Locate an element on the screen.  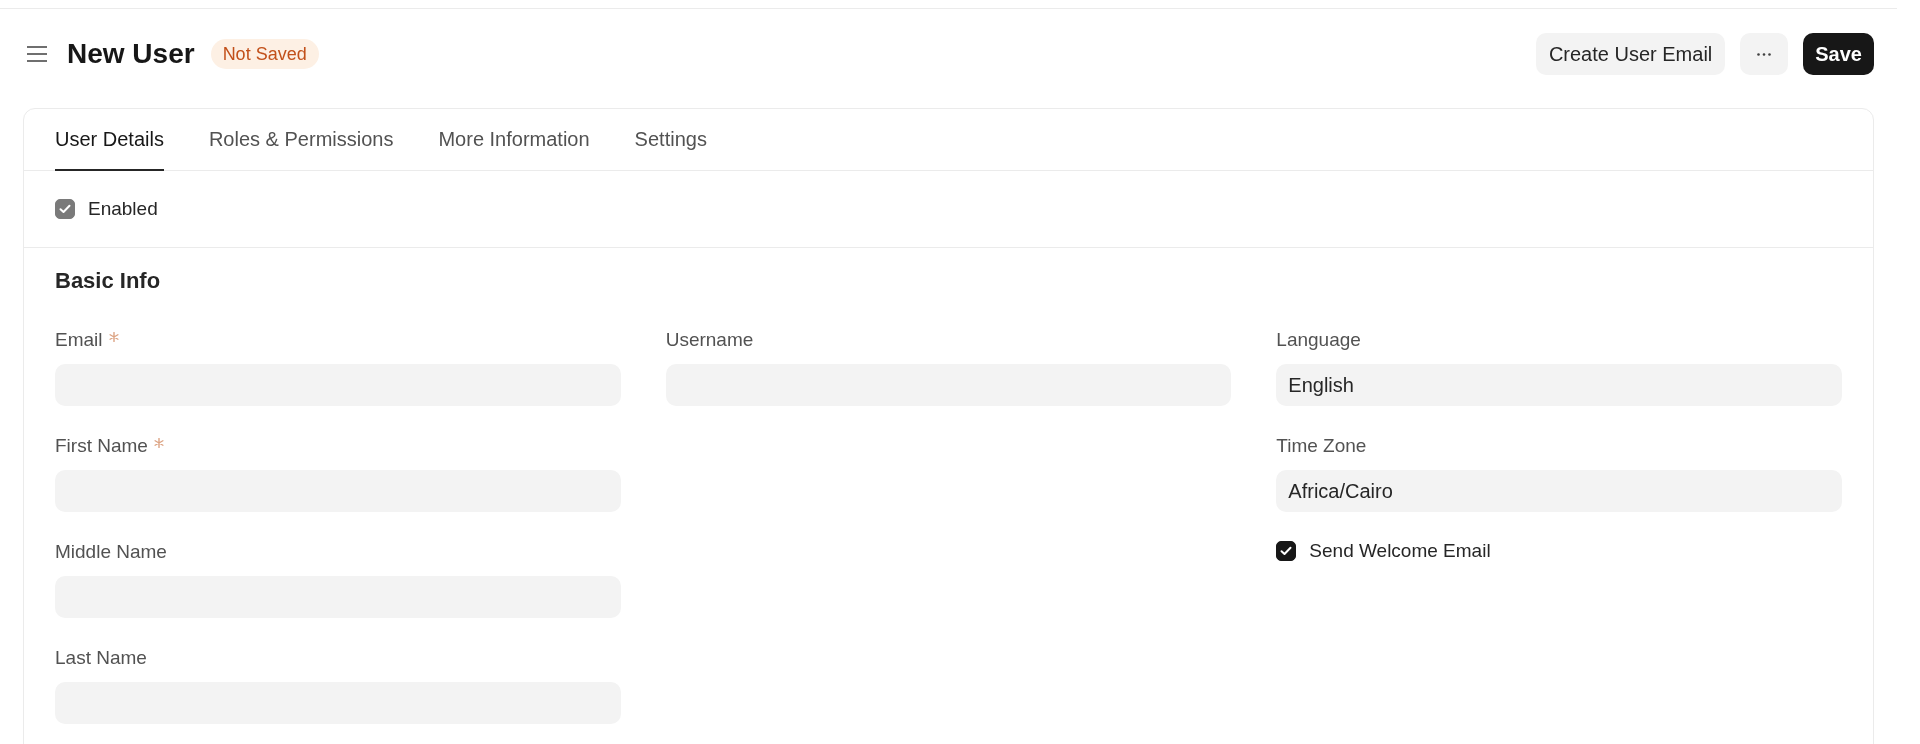
status-badge: Not Saved is located at coordinates (264, 54).